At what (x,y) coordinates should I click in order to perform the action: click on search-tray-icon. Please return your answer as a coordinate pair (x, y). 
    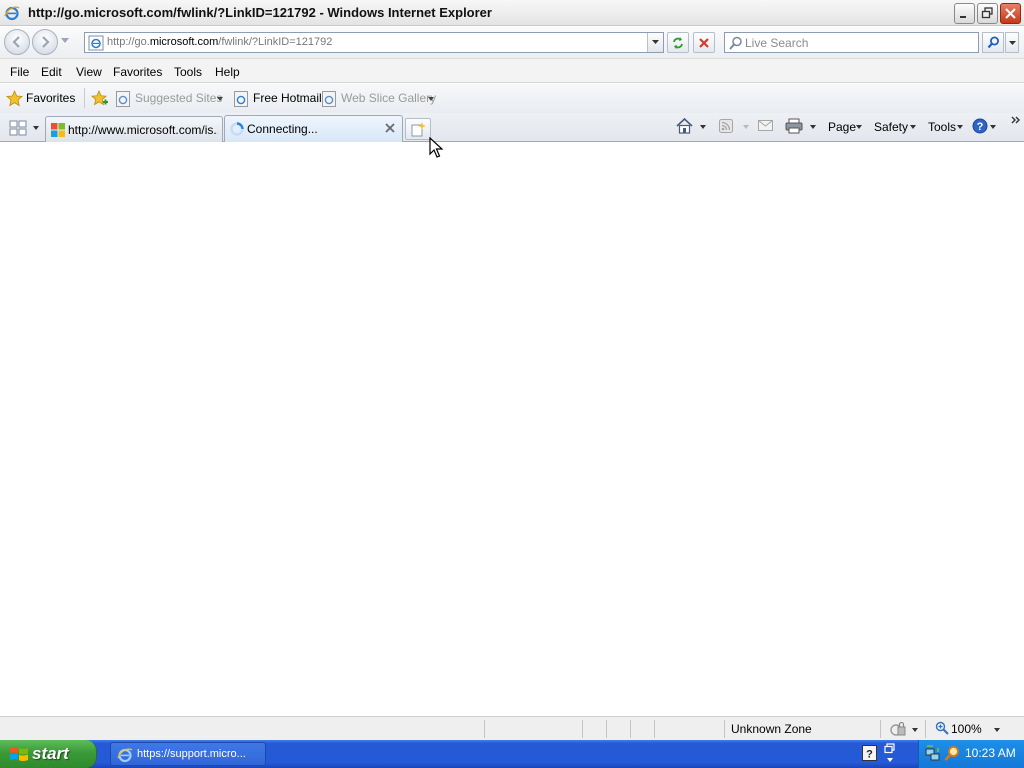
    Looking at the image, I should click on (952, 753).